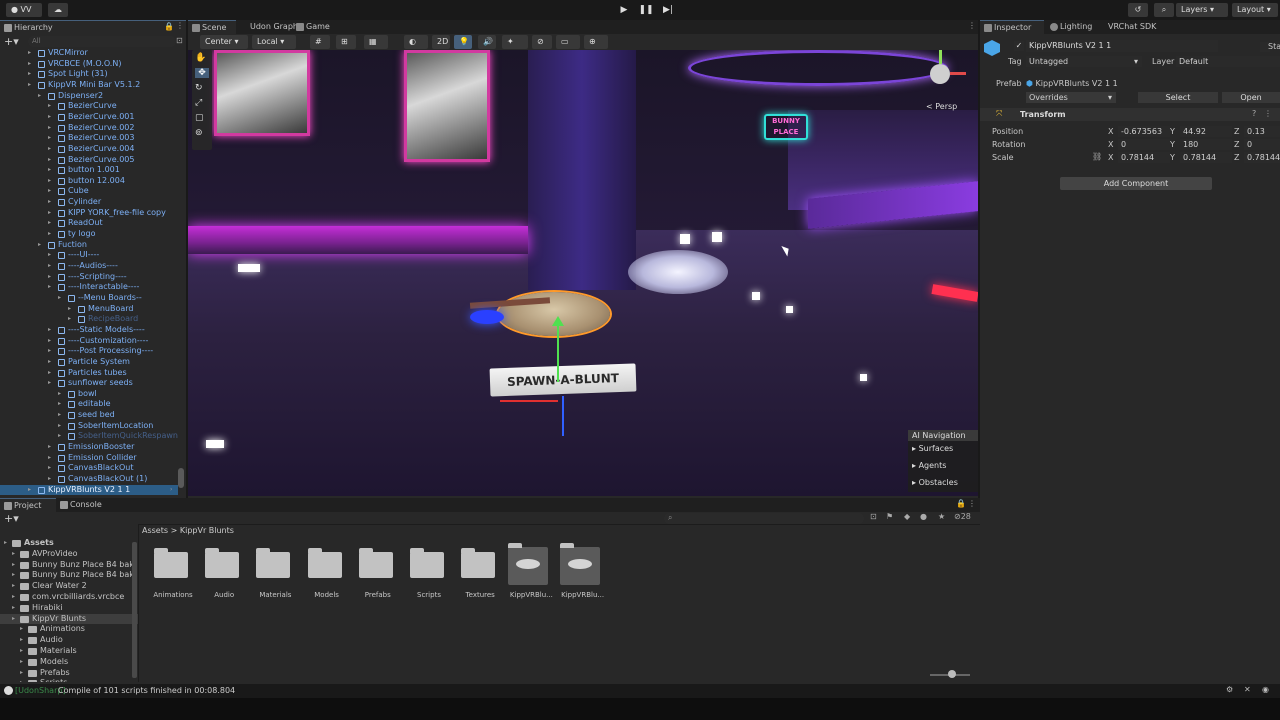 This screenshot has height=720, width=1280. I want to click on folder-tree-item: ▸ Audio, so click(69, 640).